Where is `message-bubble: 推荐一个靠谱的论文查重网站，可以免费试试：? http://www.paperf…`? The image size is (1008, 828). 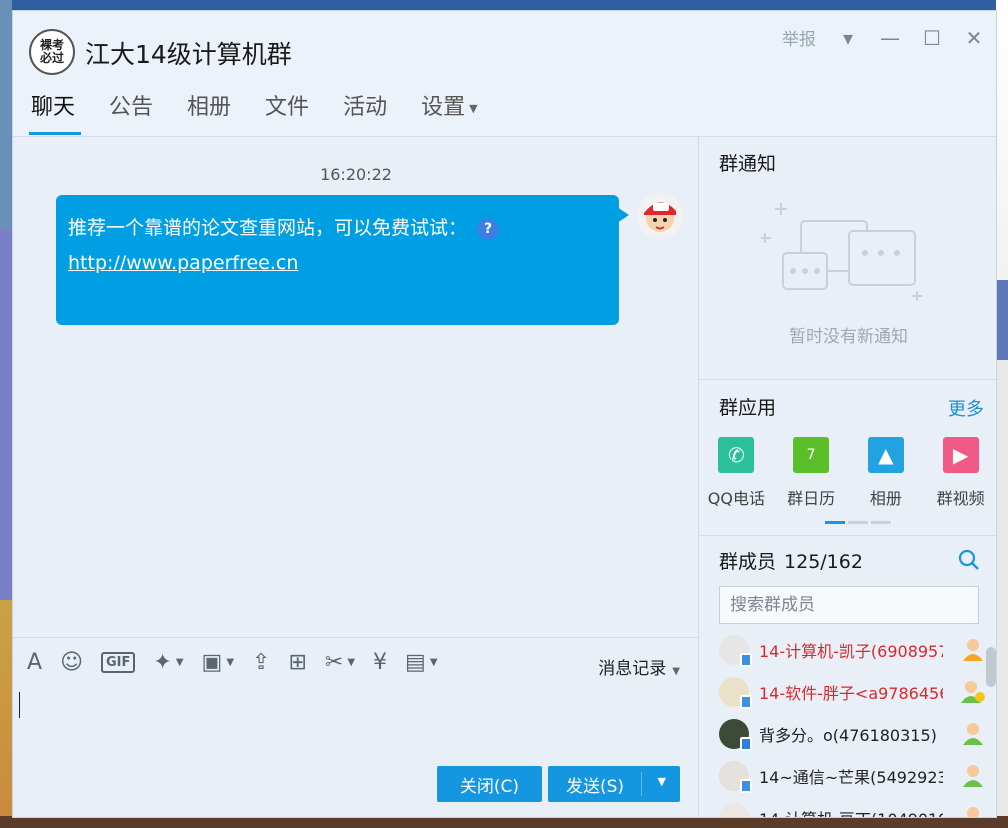
message-bubble: 推荐一个靠谱的论文查重网站，可以免费试试：? http://www.paperf… is located at coordinates (342, 260).